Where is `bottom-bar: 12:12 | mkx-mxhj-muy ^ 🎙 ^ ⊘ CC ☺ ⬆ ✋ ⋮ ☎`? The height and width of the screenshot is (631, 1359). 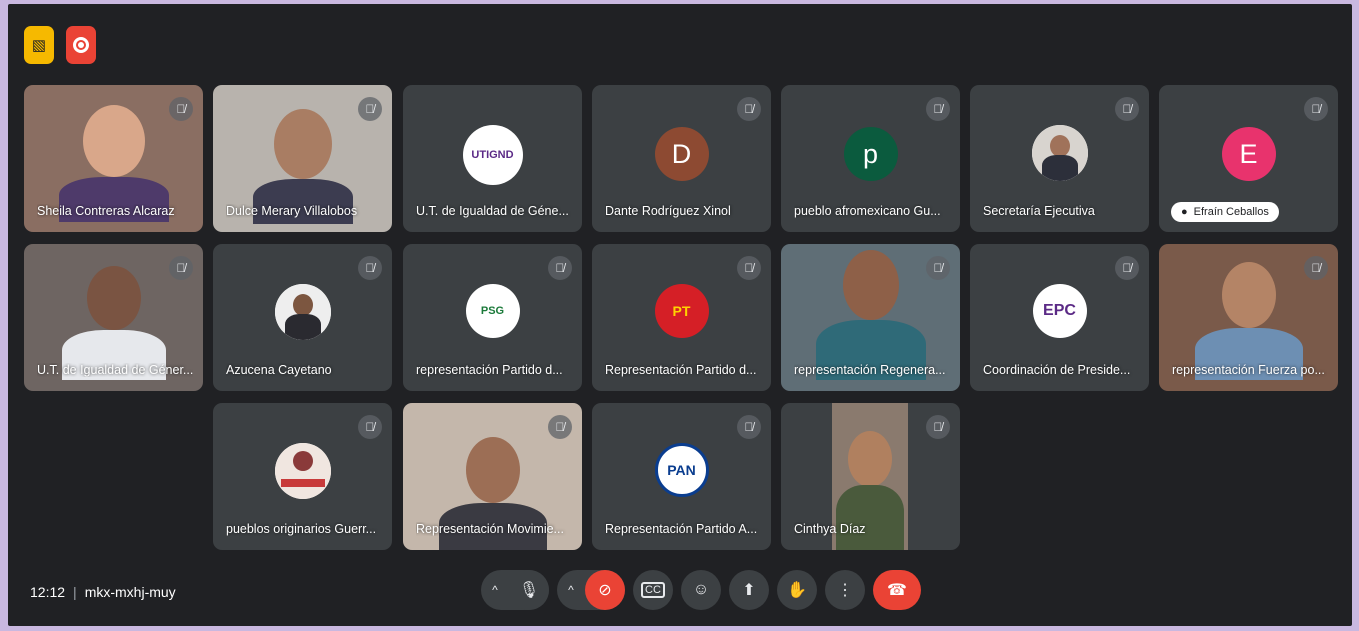
bottom-bar: 12:12 | mkx-mxhj-muy ^ 🎙 ^ ⊘ CC ☺ ⬆ ✋ ⋮ ☎ is located at coordinates (680, 595).